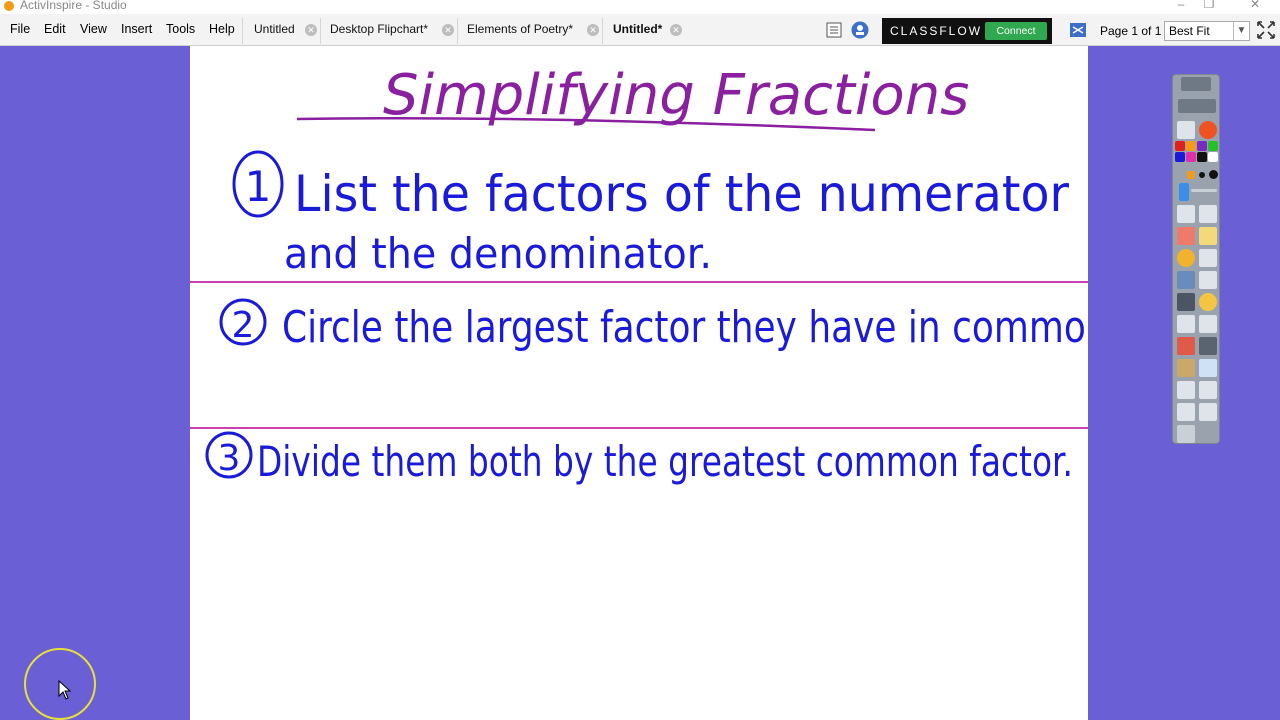 The width and height of the screenshot is (1280, 720). Describe the element at coordinates (1209, 5) in the screenshot. I see `maximize-button: ❐` at that location.